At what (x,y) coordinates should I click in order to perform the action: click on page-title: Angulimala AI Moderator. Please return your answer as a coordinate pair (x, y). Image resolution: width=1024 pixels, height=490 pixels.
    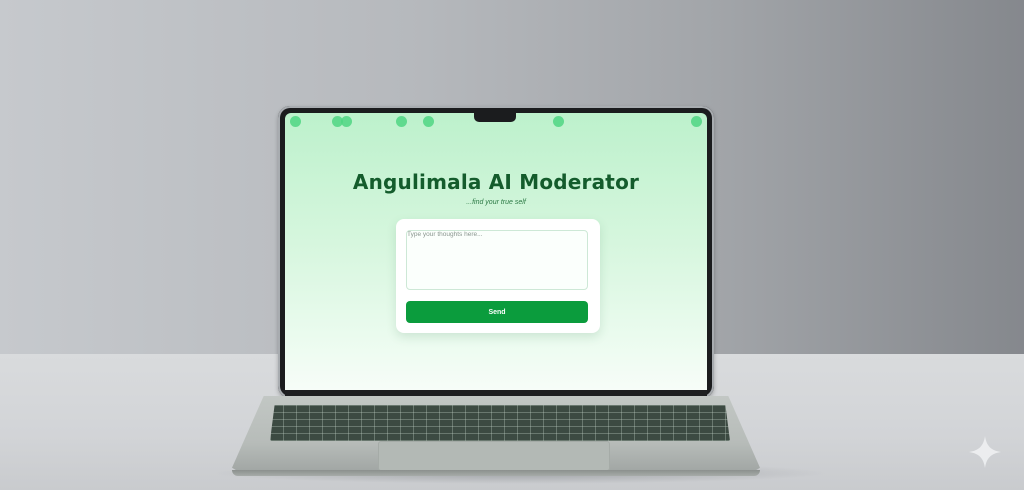
    Looking at the image, I should click on (496, 182).